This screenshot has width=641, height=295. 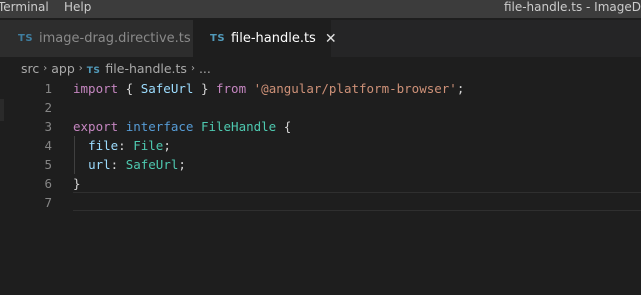 I want to click on code-token: FileHandle, so click(x=238, y=126).